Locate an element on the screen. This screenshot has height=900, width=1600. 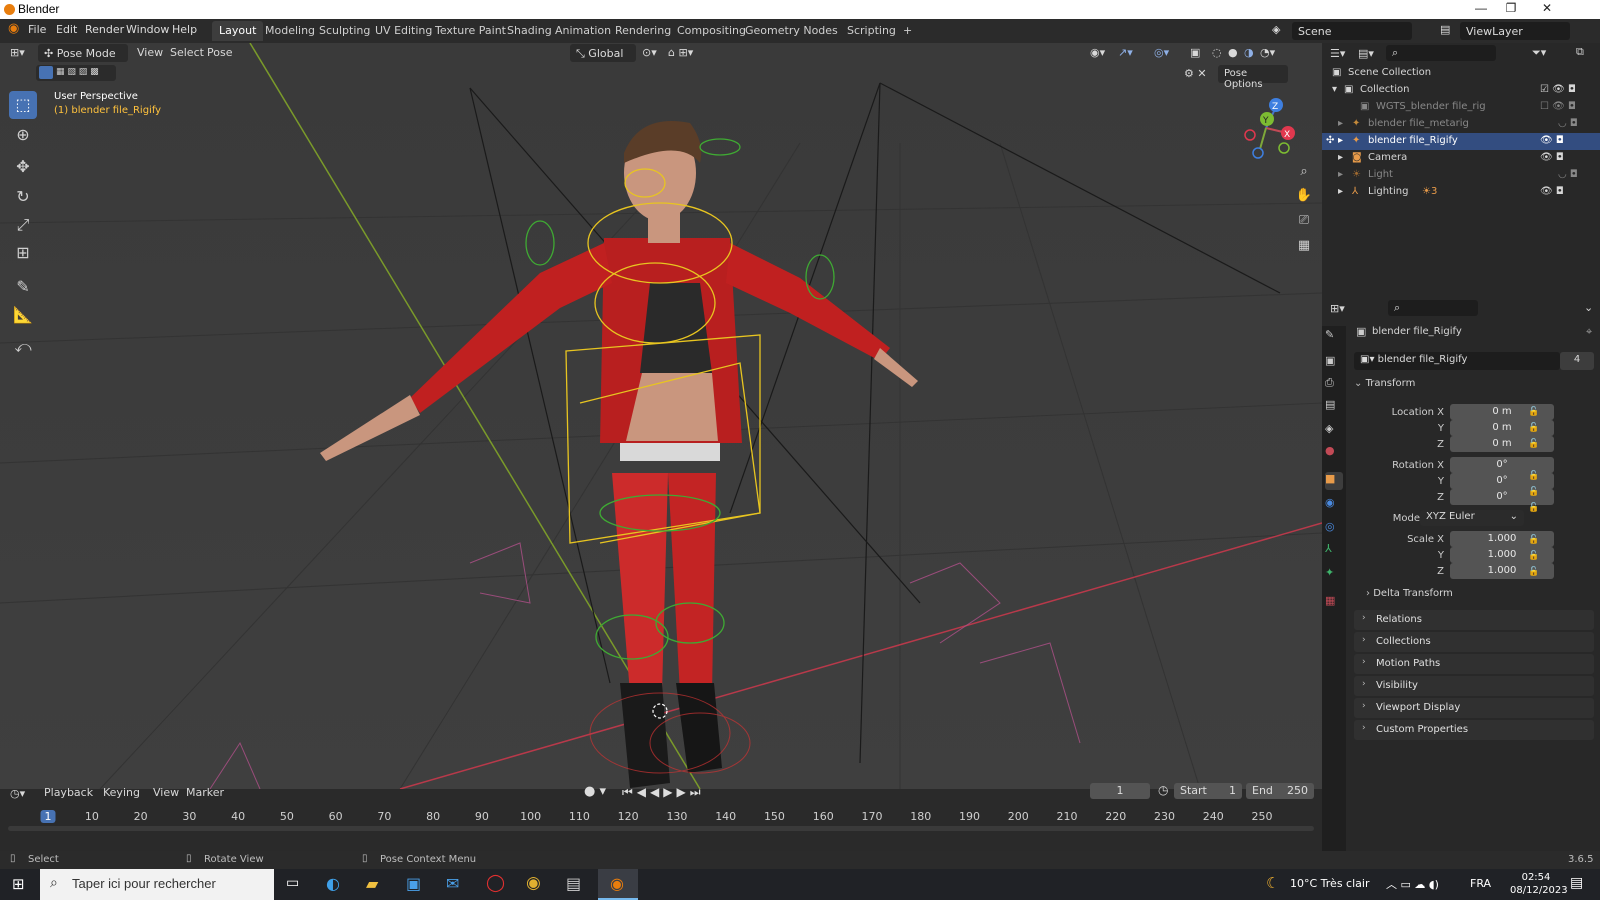
transform-panel-header: ⌄ Transform is located at coordinates (1474, 383).